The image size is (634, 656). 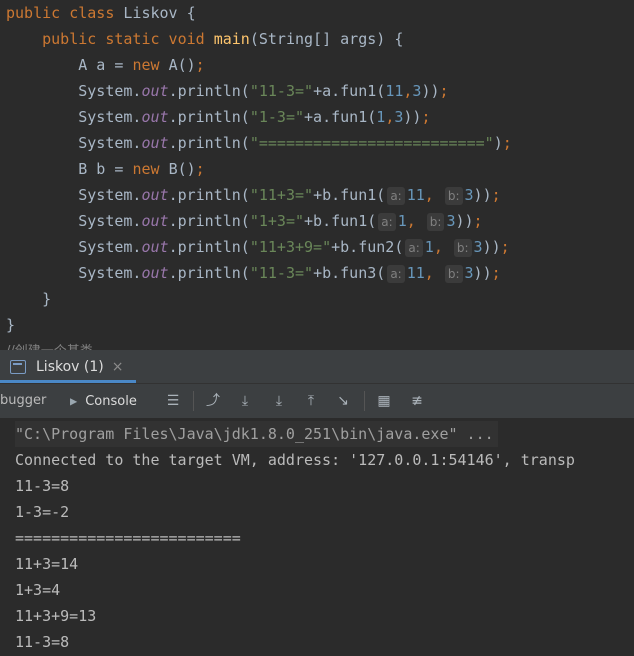 What do you see at coordinates (118, 367) in the screenshot?
I see `close-icon: ×` at bounding box center [118, 367].